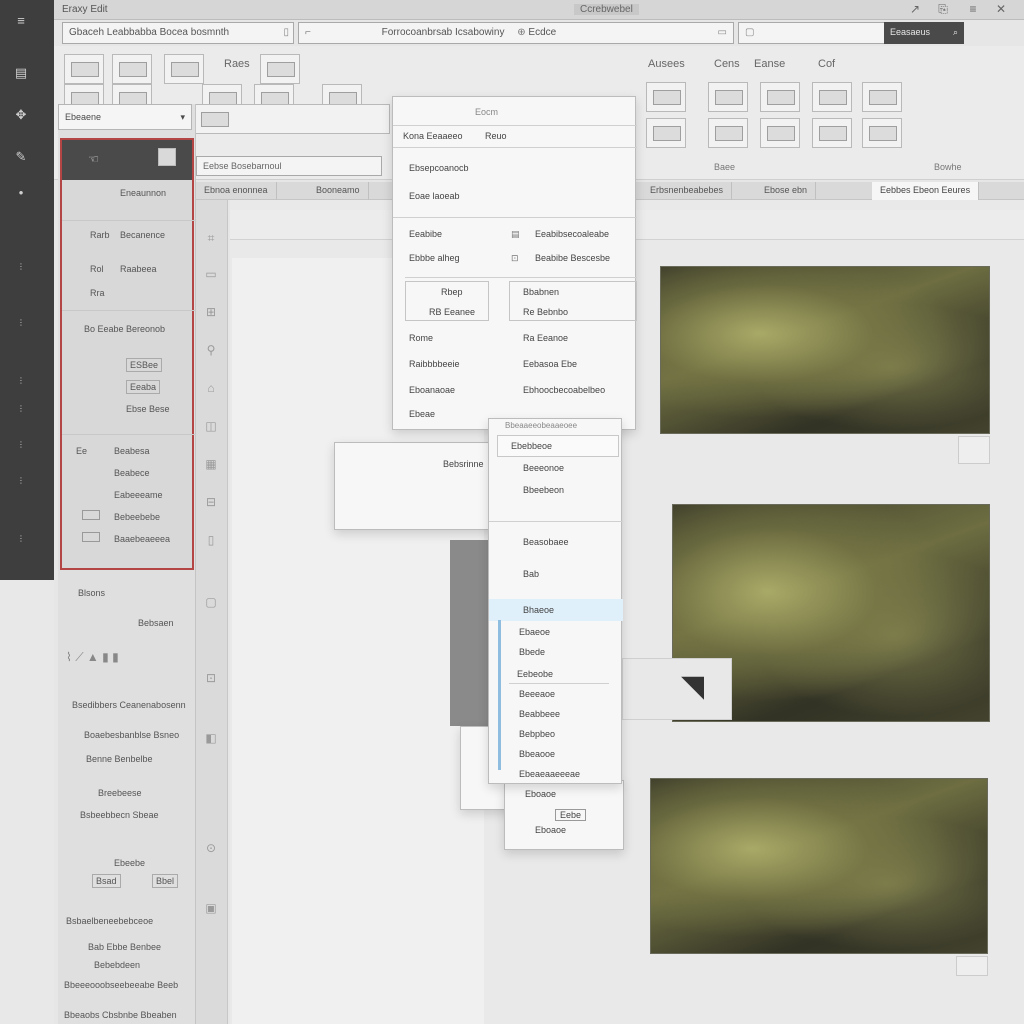 The image size is (1024, 1024). Describe the element at coordinates (211, 350) in the screenshot. I see `tool-icon: ⚲` at that location.